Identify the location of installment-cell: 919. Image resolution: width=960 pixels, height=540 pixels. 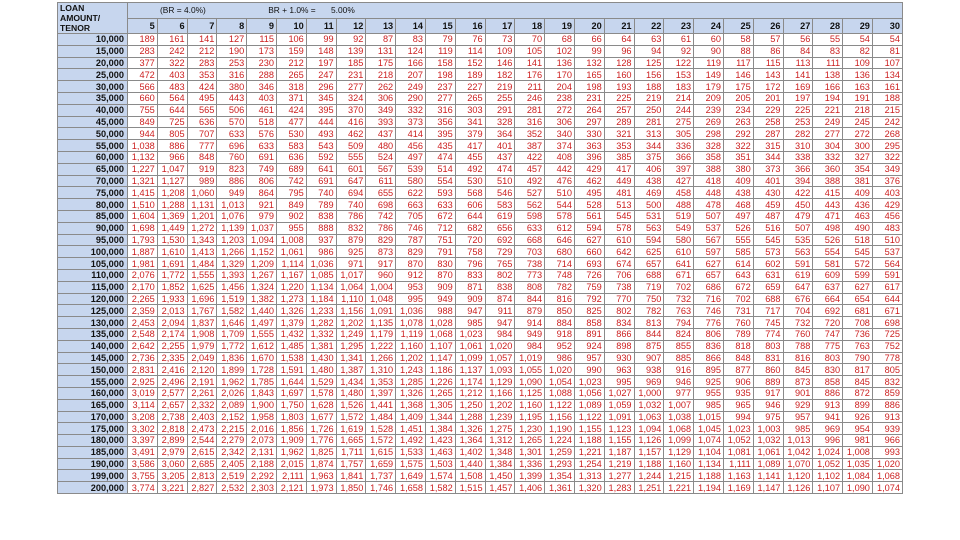
(202, 169).